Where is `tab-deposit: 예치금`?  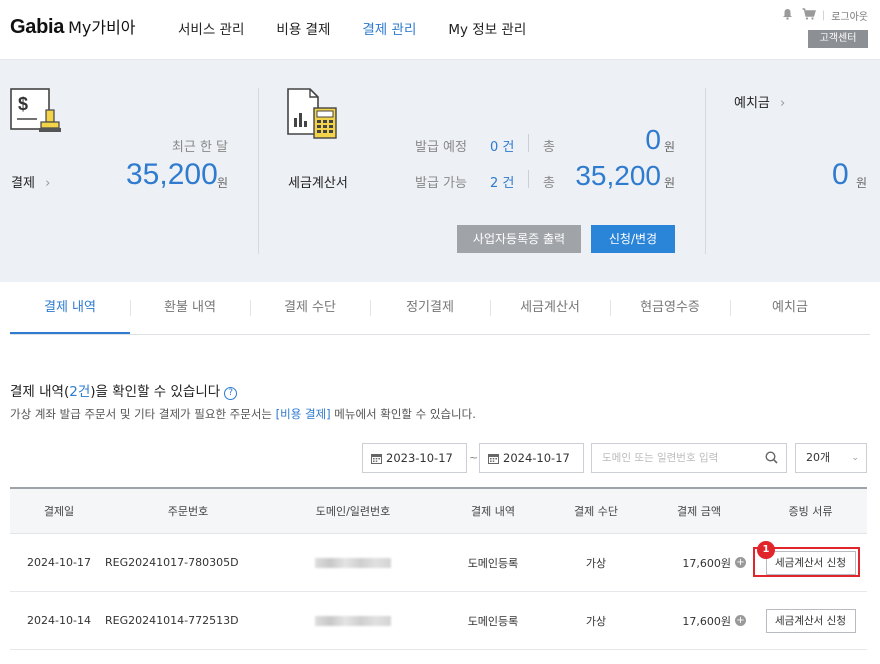
tab-deposit: 예치금 is located at coordinates (790, 308).